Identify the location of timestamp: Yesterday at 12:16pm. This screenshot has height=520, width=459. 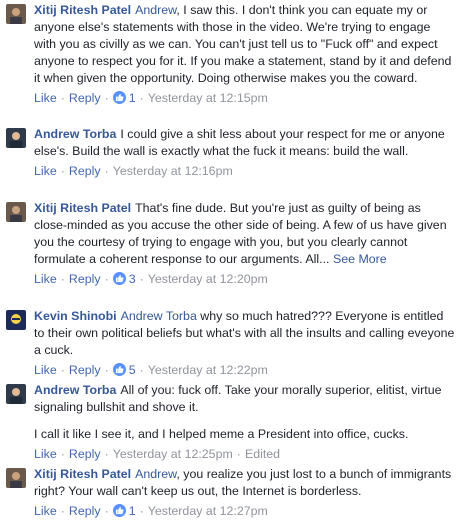
(173, 171).